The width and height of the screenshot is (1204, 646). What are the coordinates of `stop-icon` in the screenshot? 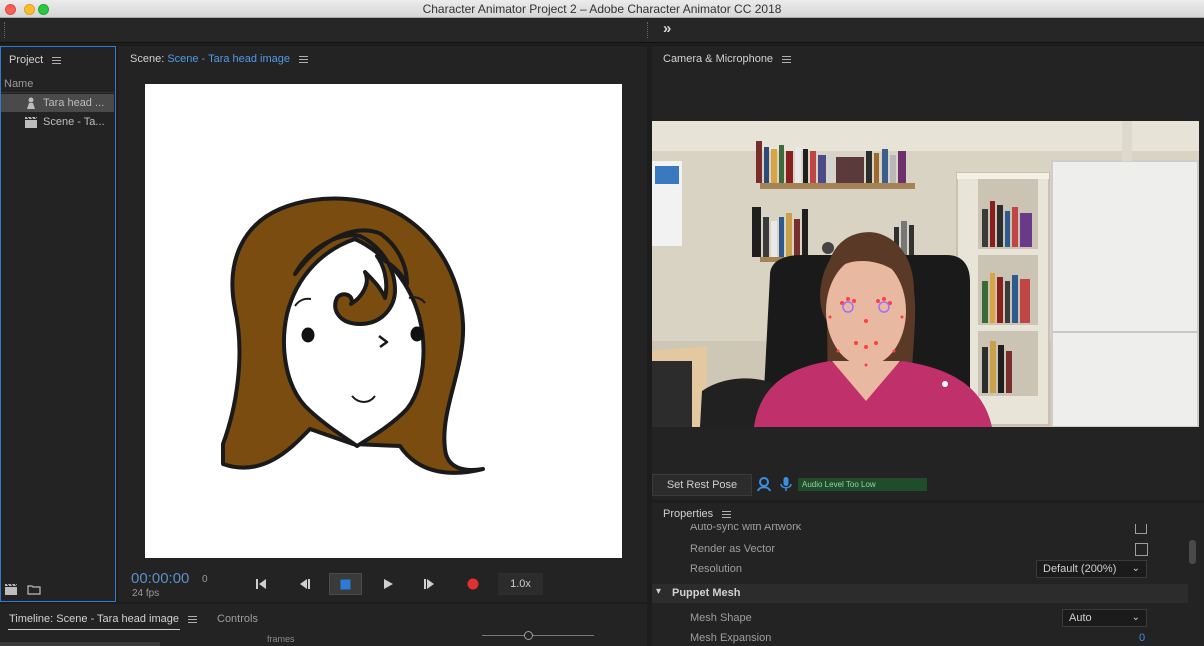 It's located at (345, 584).